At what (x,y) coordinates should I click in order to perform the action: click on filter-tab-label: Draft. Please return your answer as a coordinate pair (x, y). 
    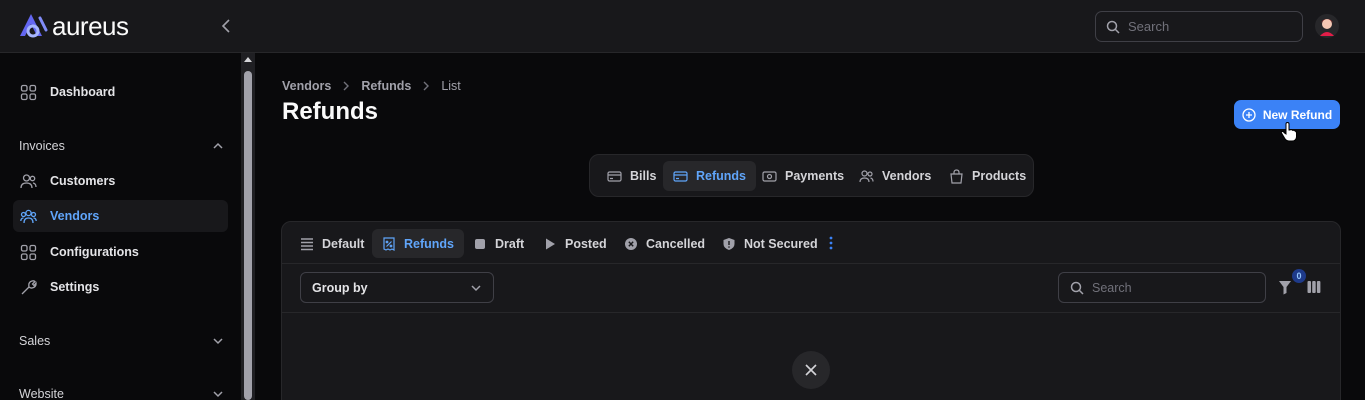
    Looking at the image, I should click on (510, 243).